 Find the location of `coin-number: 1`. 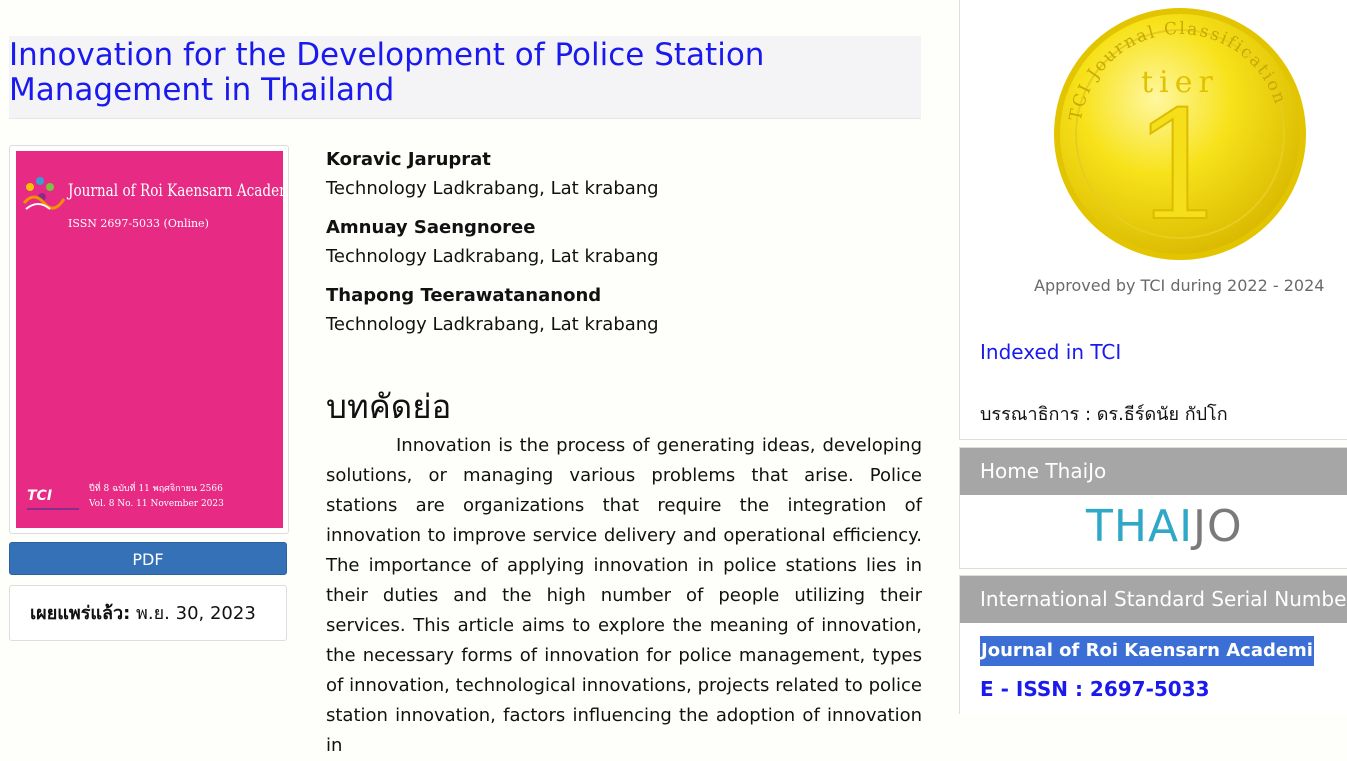

coin-number: 1 is located at coordinates (1179, 167).